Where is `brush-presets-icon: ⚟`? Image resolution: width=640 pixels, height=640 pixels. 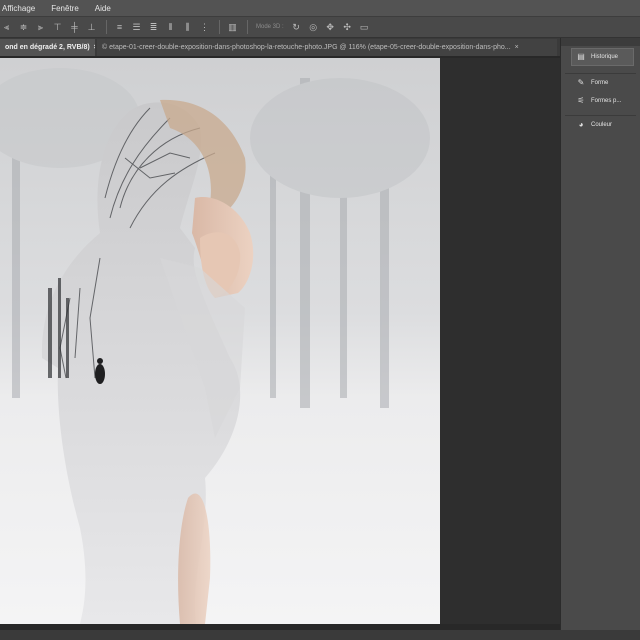 brush-presets-icon: ⚟ is located at coordinates (581, 100).